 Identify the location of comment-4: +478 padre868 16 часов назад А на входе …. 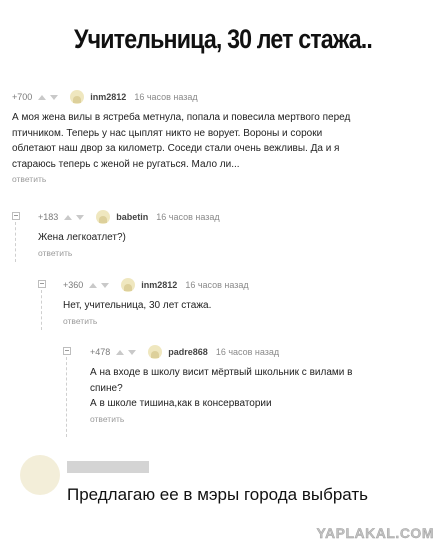
(262, 384).